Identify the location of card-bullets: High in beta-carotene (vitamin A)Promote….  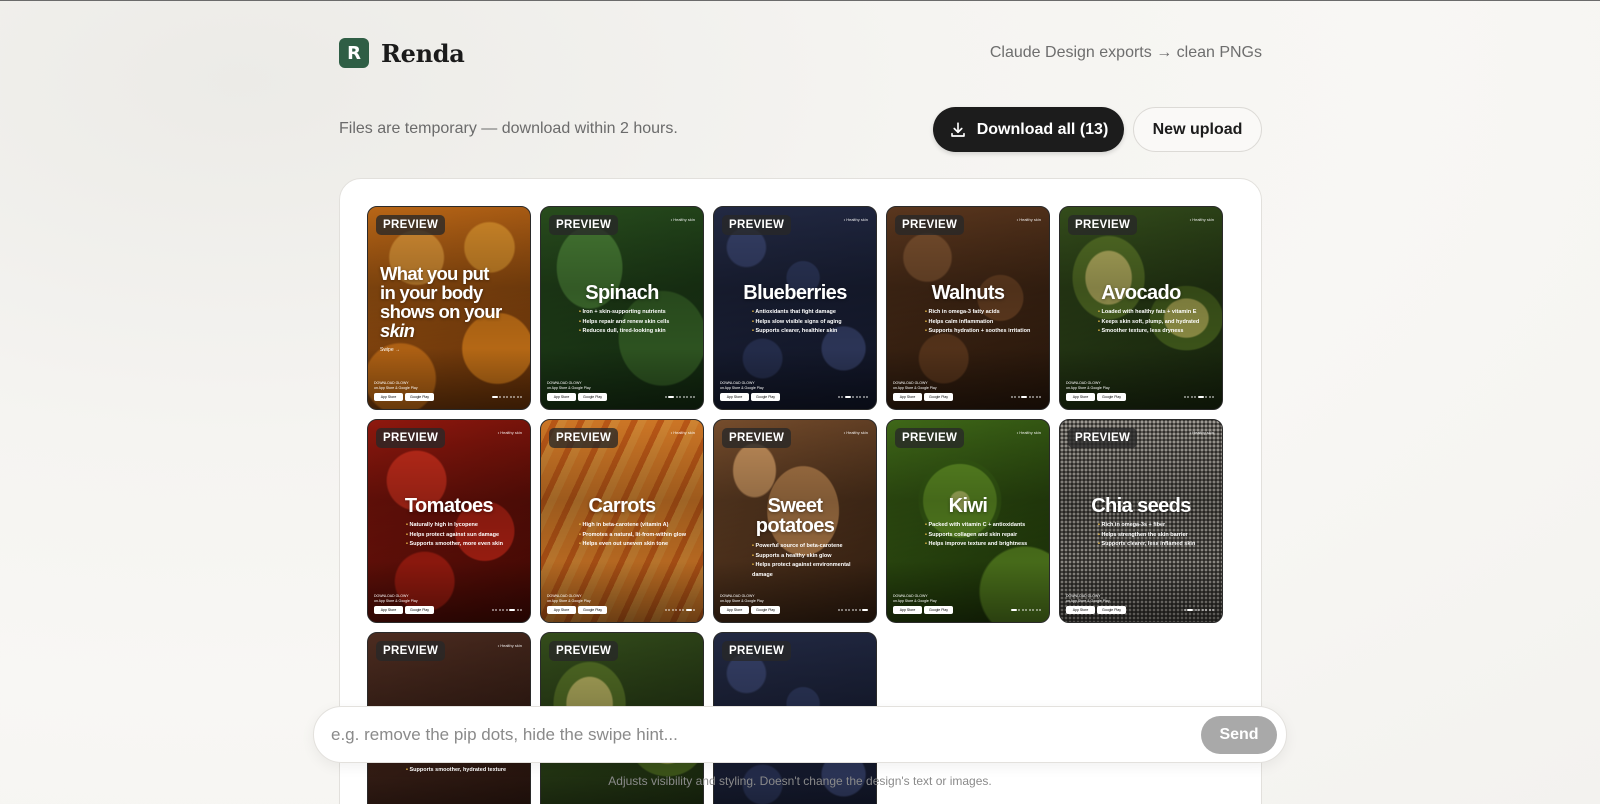
(638, 535).